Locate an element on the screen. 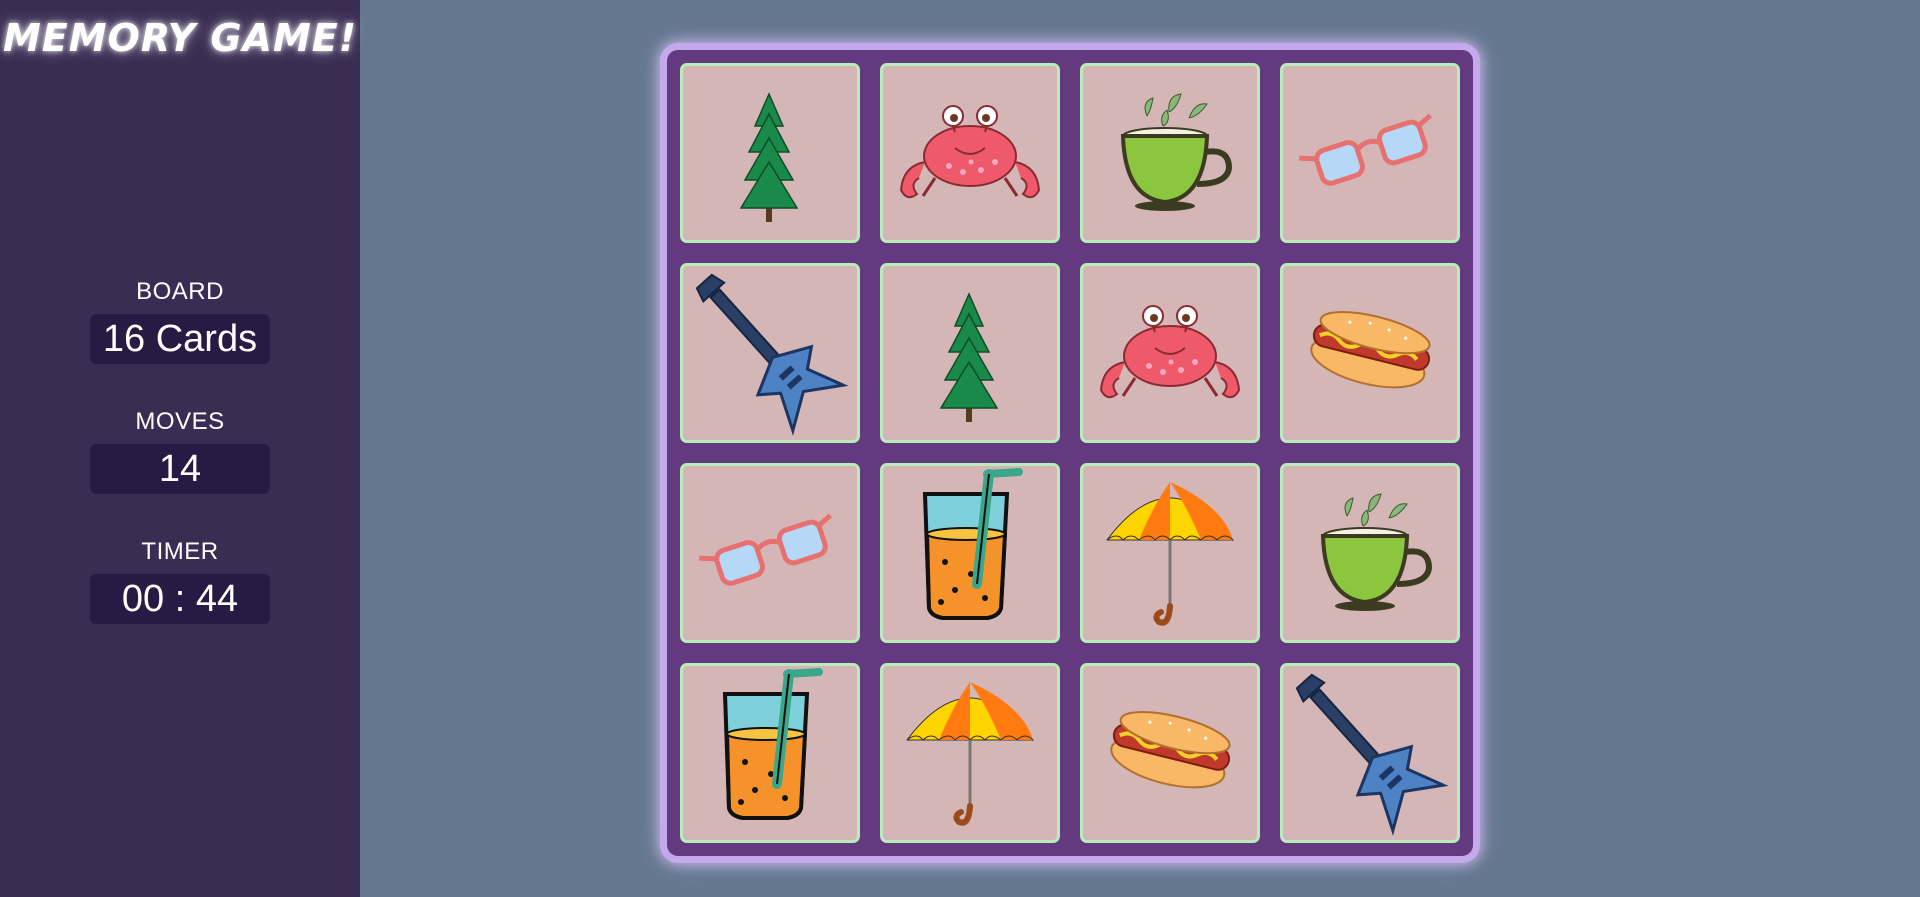 The image size is (1920, 897). timer-stat-value: 00 : 44 is located at coordinates (180, 599).